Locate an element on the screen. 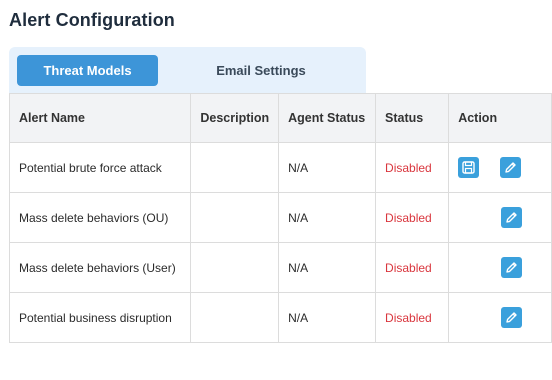  tab-bar: Threat Models Email Settings is located at coordinates (187, 70).